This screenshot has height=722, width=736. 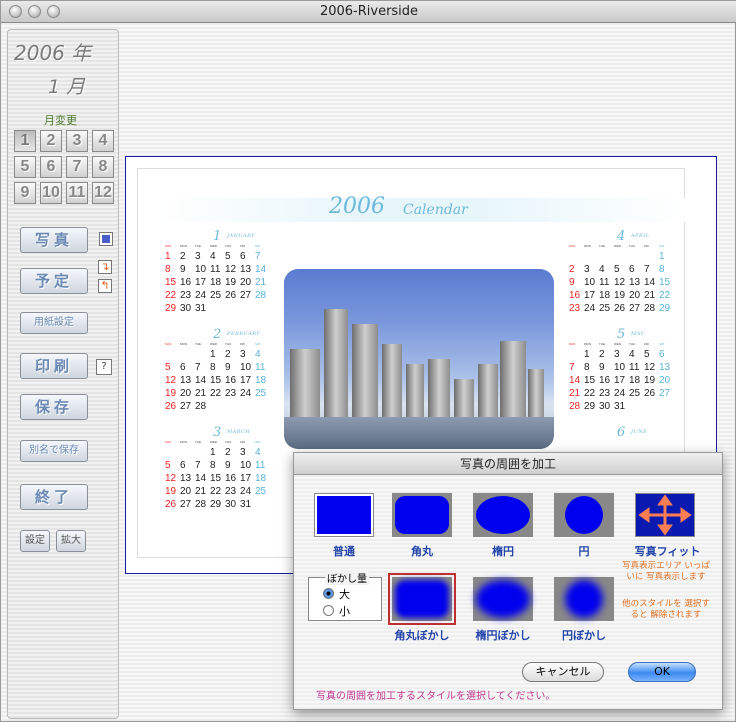 What do you see at coordinates (328, 593) in the screenshot?
I see `blur-large-radio` at bounding box center [328, 593].